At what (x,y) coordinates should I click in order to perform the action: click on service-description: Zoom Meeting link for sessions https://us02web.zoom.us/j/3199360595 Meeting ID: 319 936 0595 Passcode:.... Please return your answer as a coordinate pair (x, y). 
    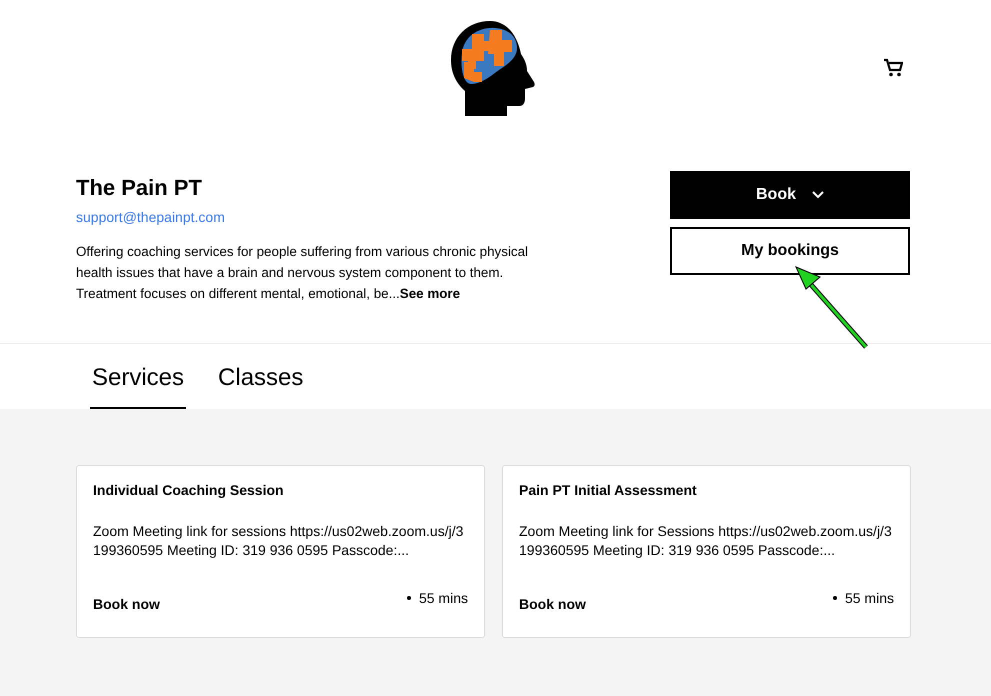
    Looking at the image, I should click on (278, 541).